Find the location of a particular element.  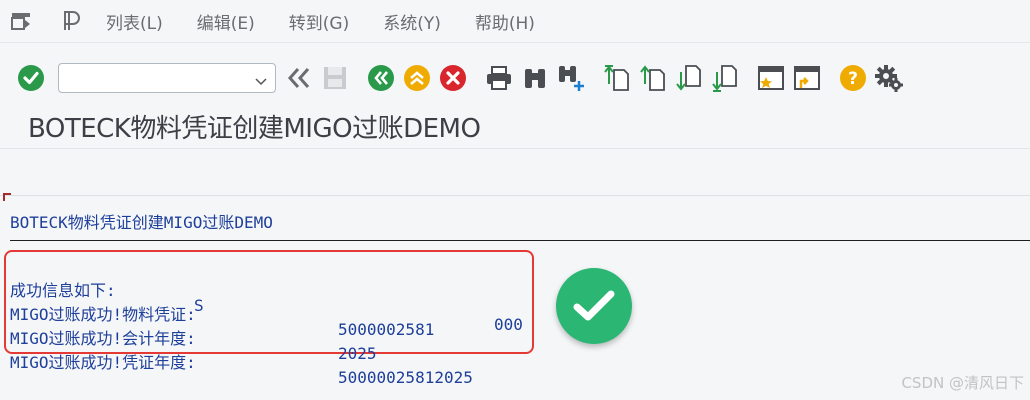

report-heading: BOTECK物料凭证创建MIGO过账DEMO is located at coordinates (141, 222).